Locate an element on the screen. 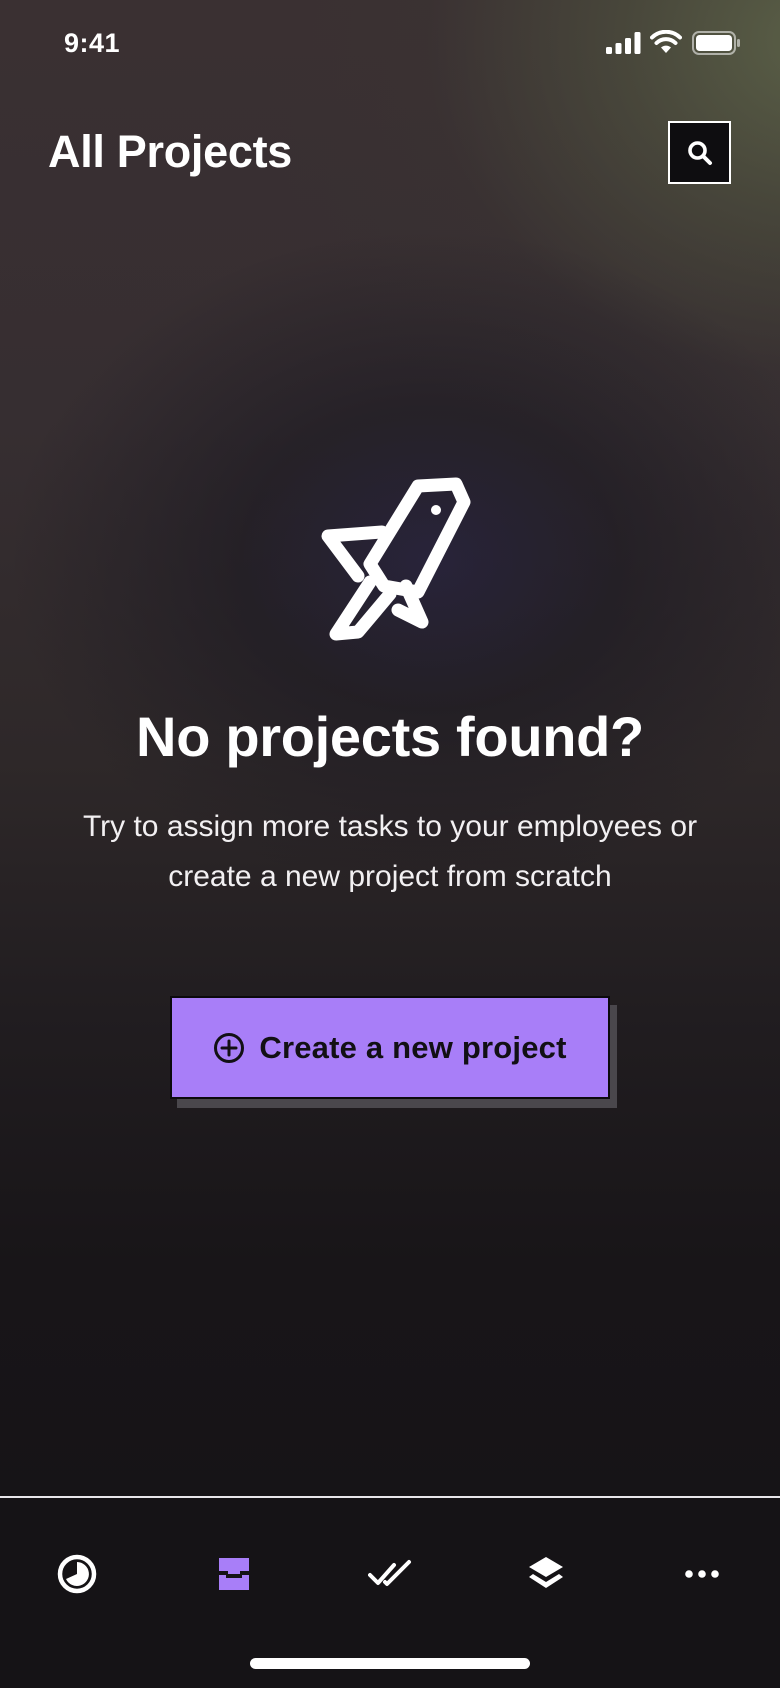  battery-icon is located at coordinates (716, 43).